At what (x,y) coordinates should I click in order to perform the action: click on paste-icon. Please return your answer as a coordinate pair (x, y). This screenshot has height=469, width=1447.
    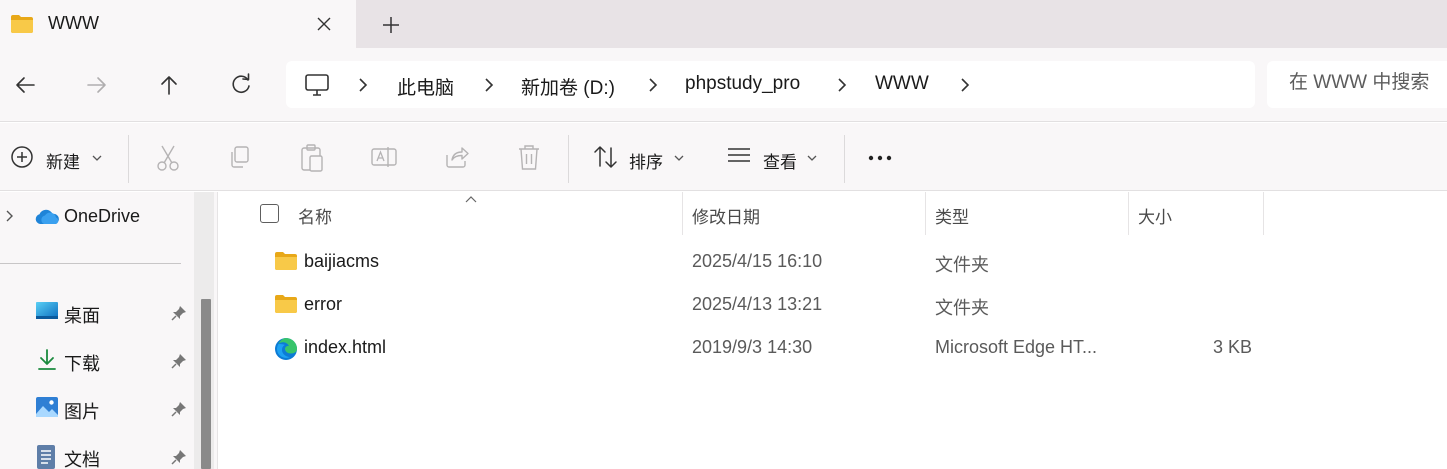
    Looking at the image, I should click on (312, 158).